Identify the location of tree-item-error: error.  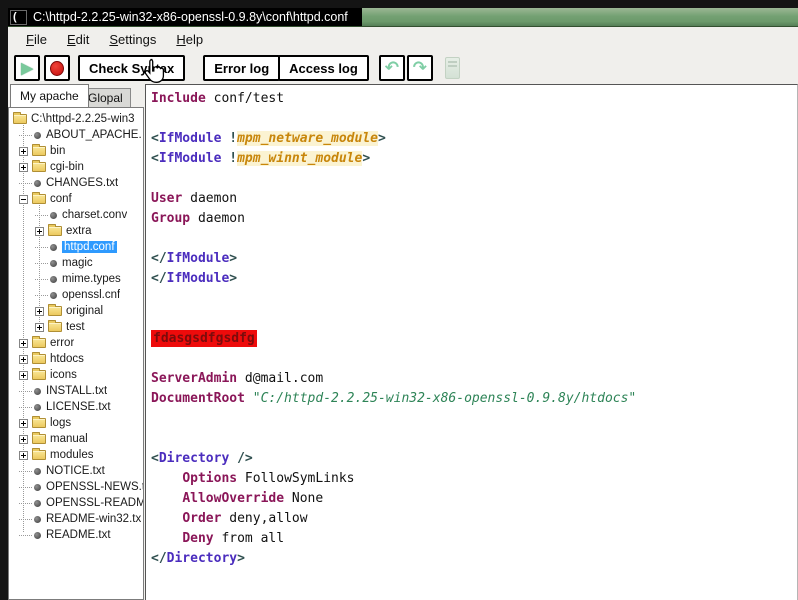
(76, 343).